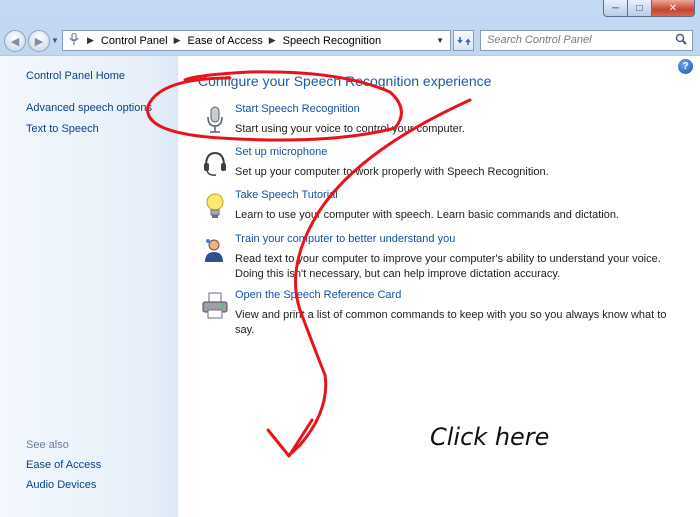  I want to click on set-up-microphone-link: Set up microphone, so click(281, 152).